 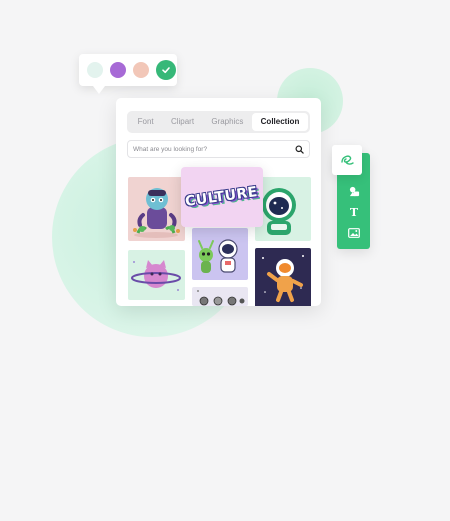 I want to click on shapes-tool-button, so click(x=354, y=191).